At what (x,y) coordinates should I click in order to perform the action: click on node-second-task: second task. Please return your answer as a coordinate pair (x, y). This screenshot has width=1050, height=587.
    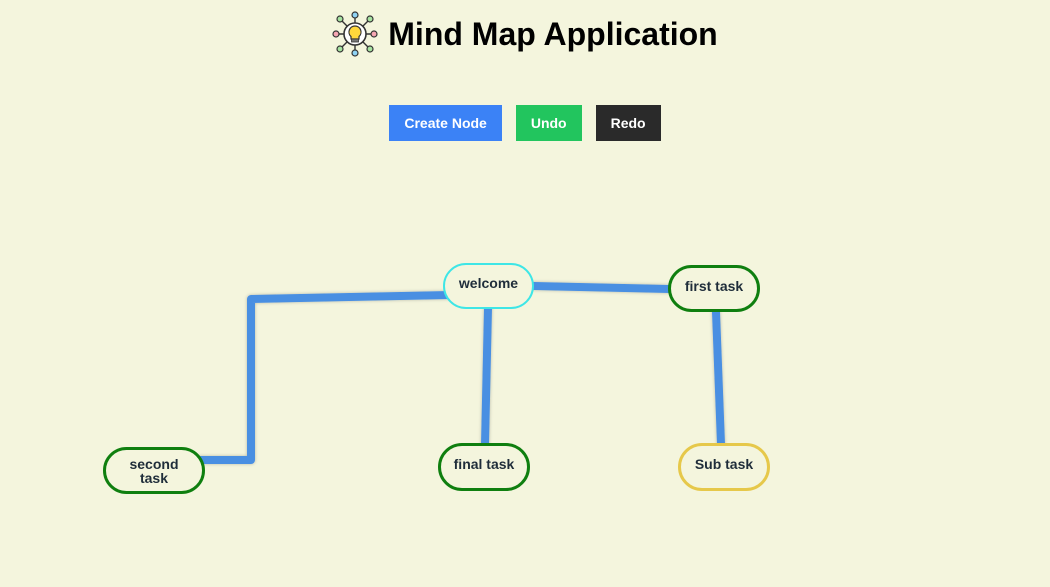
    Looking at the image, I should click on (154, 470).